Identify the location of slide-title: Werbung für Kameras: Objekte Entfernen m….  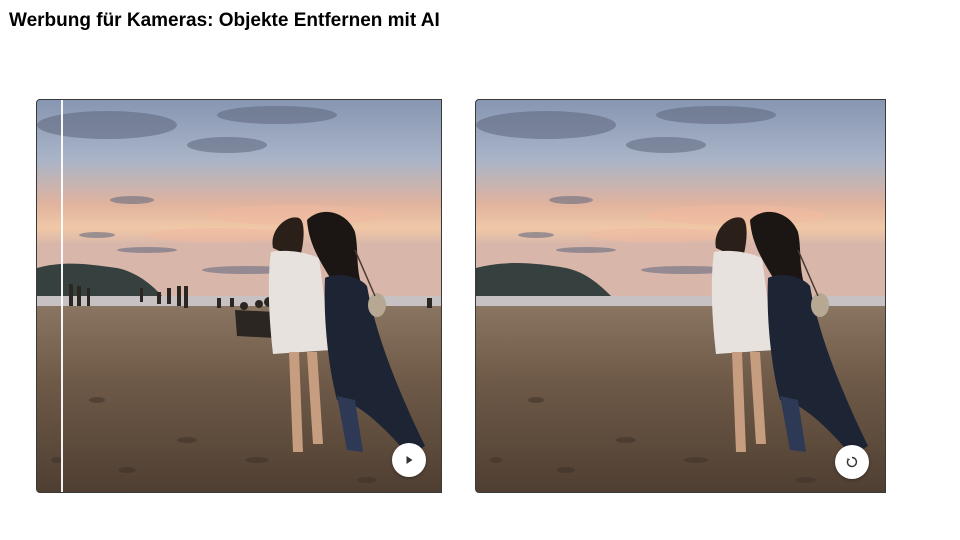
(224, 20).